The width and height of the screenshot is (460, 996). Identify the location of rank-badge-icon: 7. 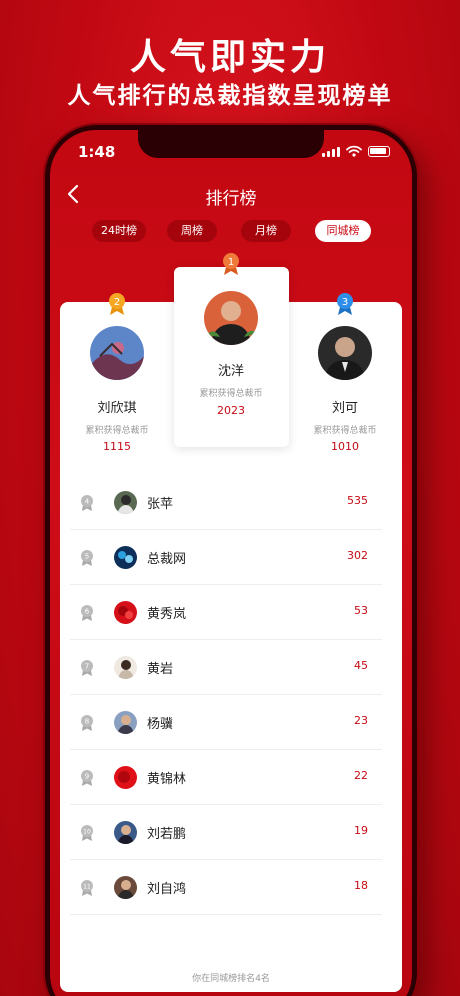
(87, 668).